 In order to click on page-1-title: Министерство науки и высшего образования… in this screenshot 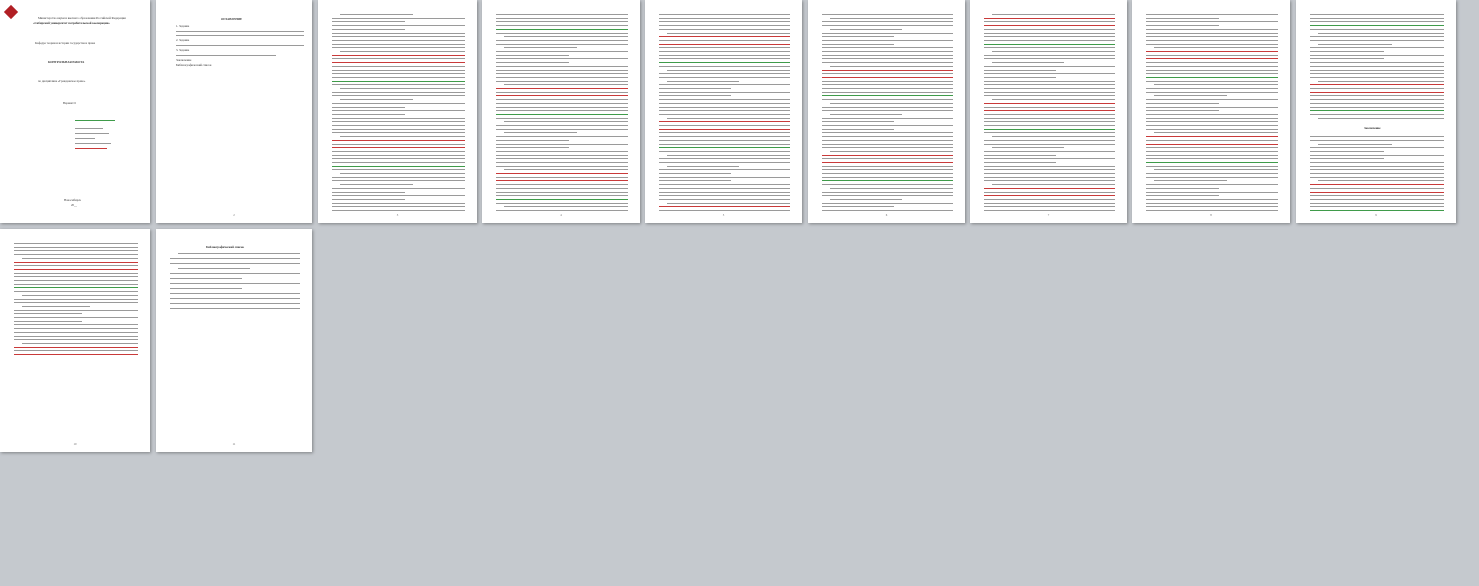, I will do `click(75, 111)`.